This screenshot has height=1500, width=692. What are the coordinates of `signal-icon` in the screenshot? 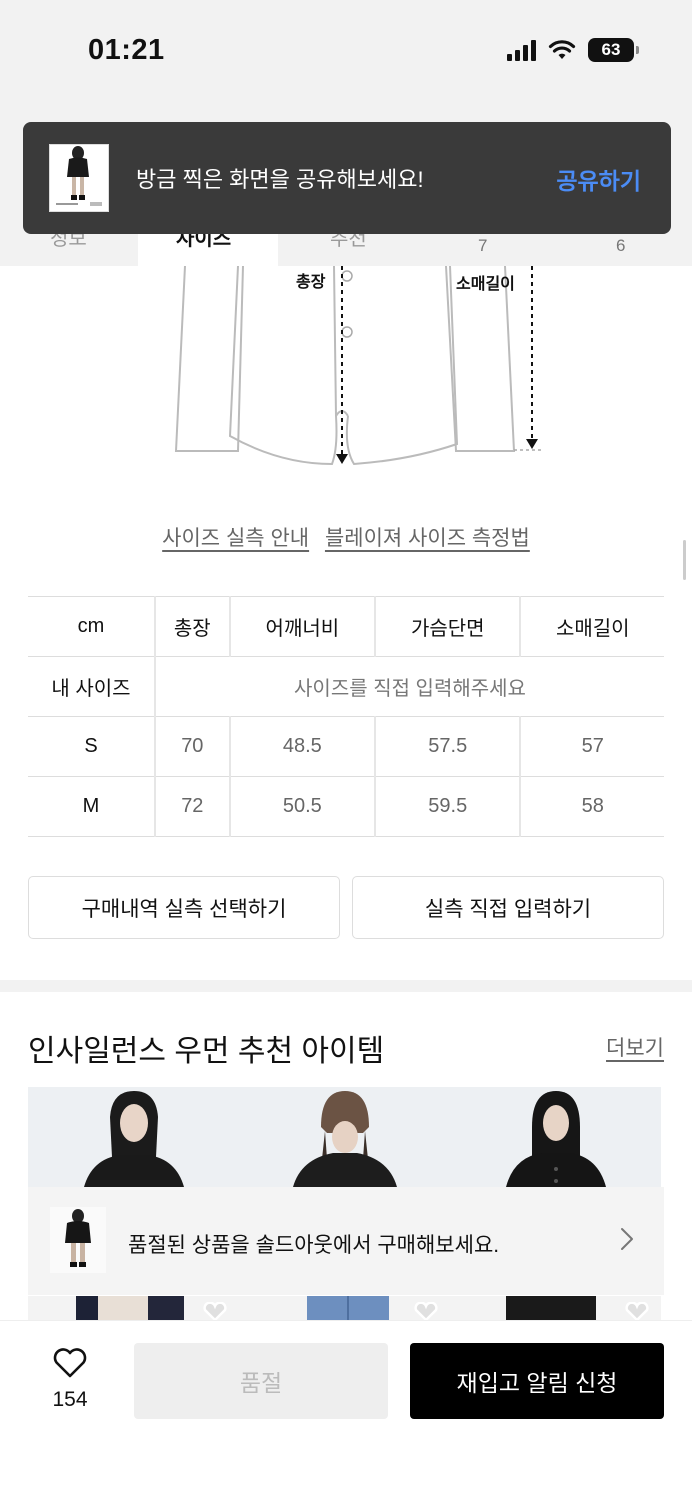 It's located at (521, 50).